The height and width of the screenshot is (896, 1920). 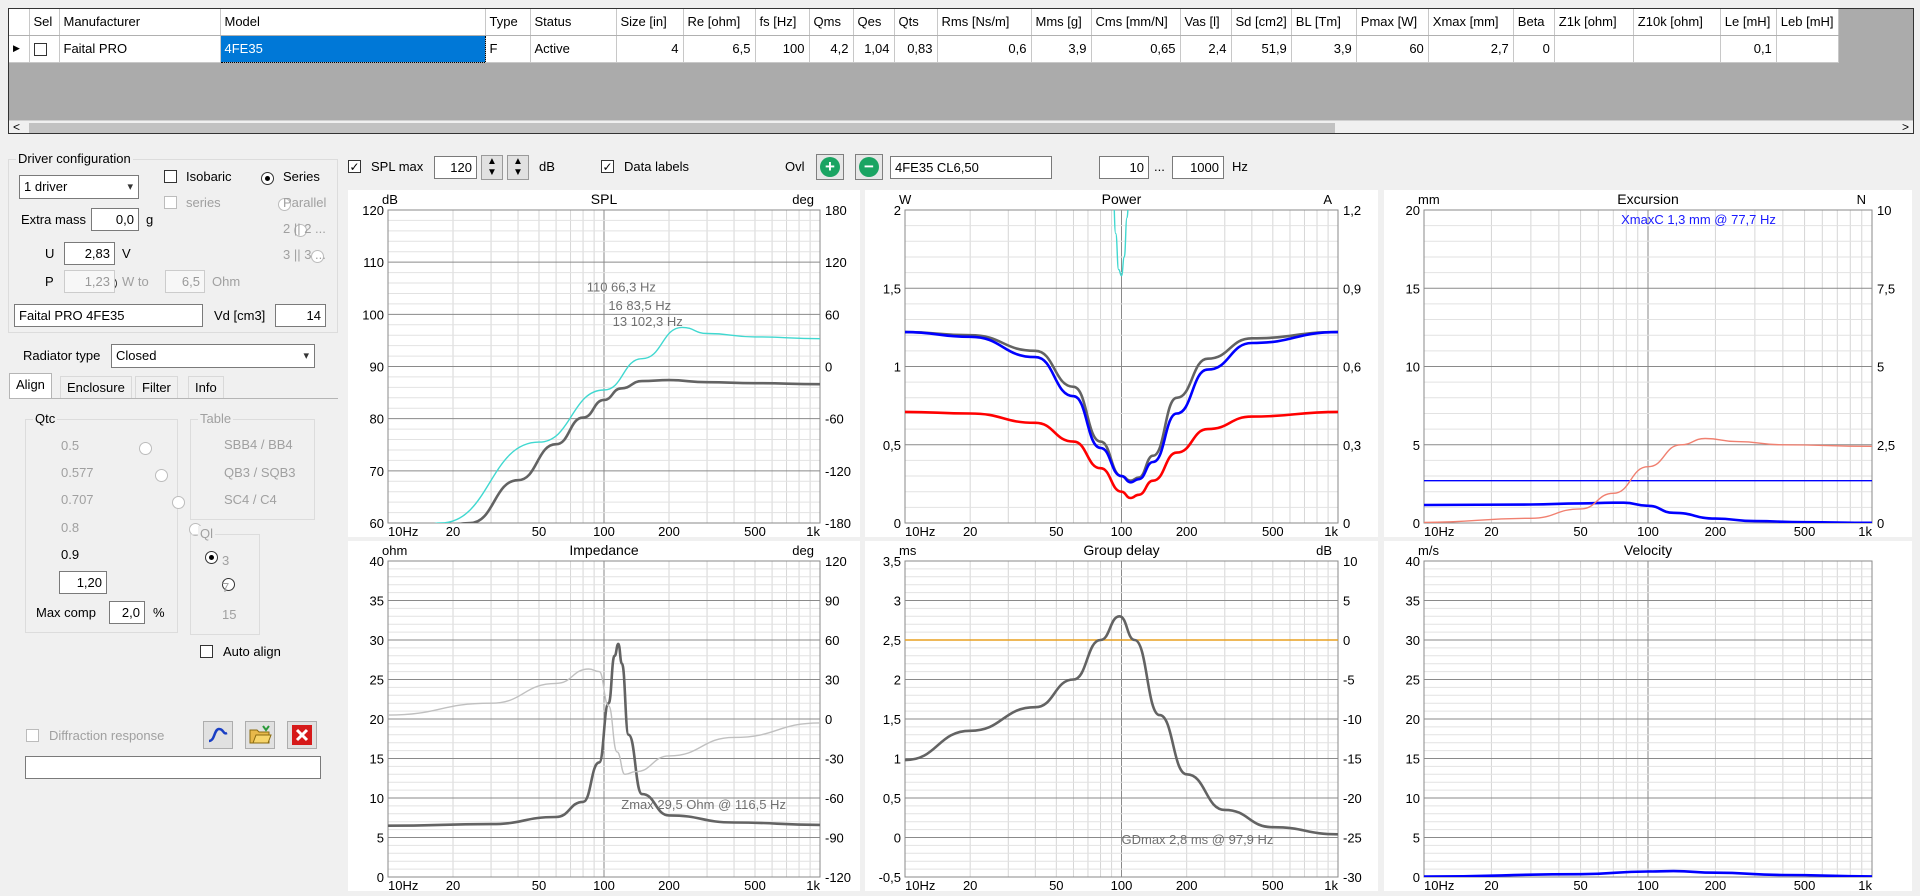 I want to click on spl-max-checkbox, so click(x=354, y=166).